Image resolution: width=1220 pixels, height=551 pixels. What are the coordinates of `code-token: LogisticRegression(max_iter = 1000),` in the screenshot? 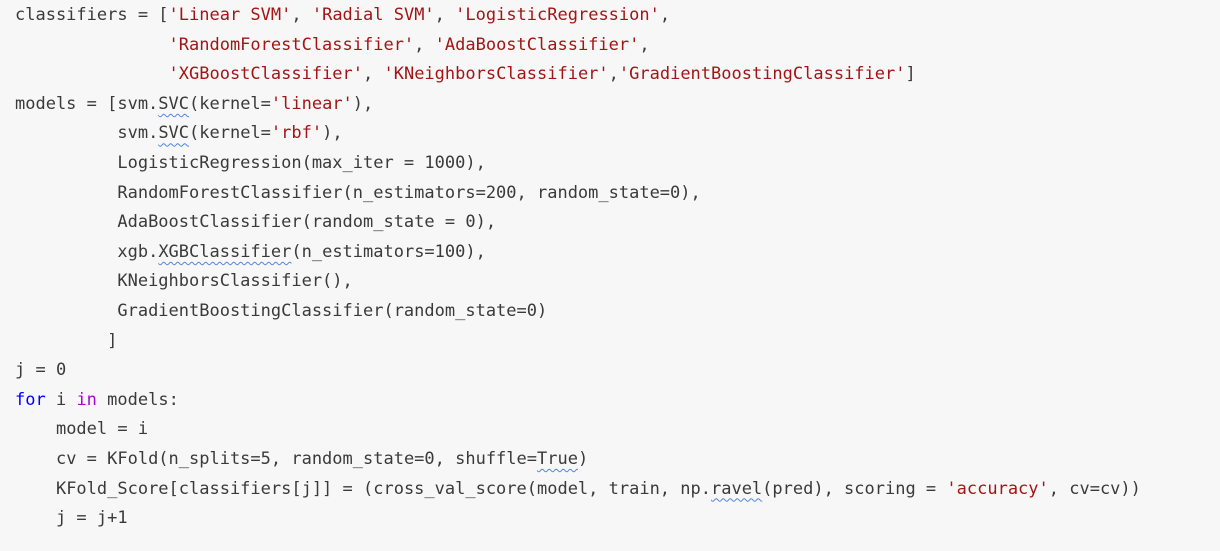 It's located at (301, 163).